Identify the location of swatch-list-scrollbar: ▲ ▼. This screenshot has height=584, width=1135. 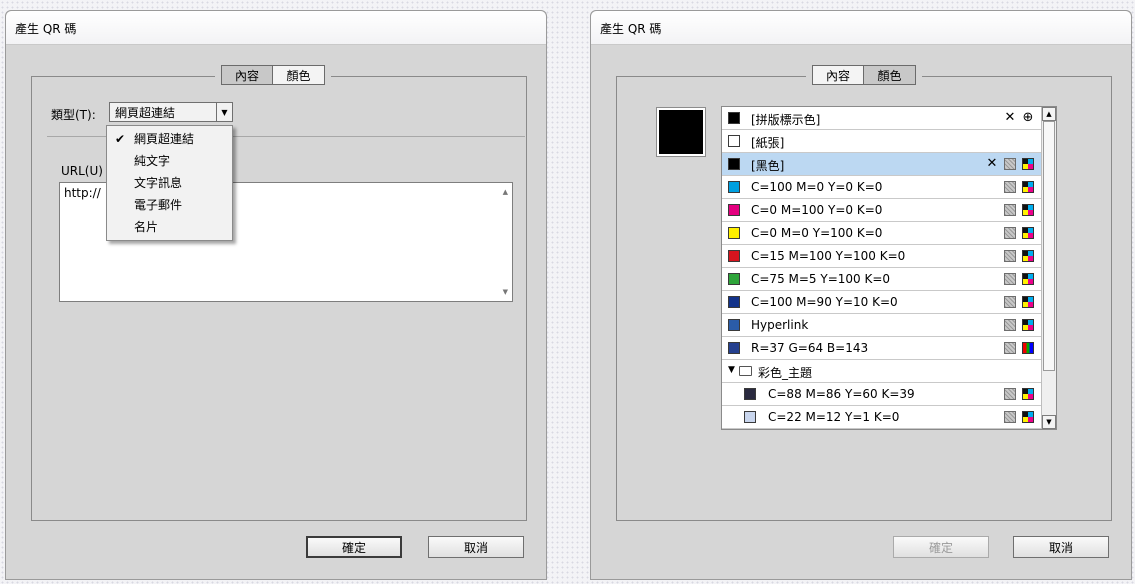
(1048, 268).